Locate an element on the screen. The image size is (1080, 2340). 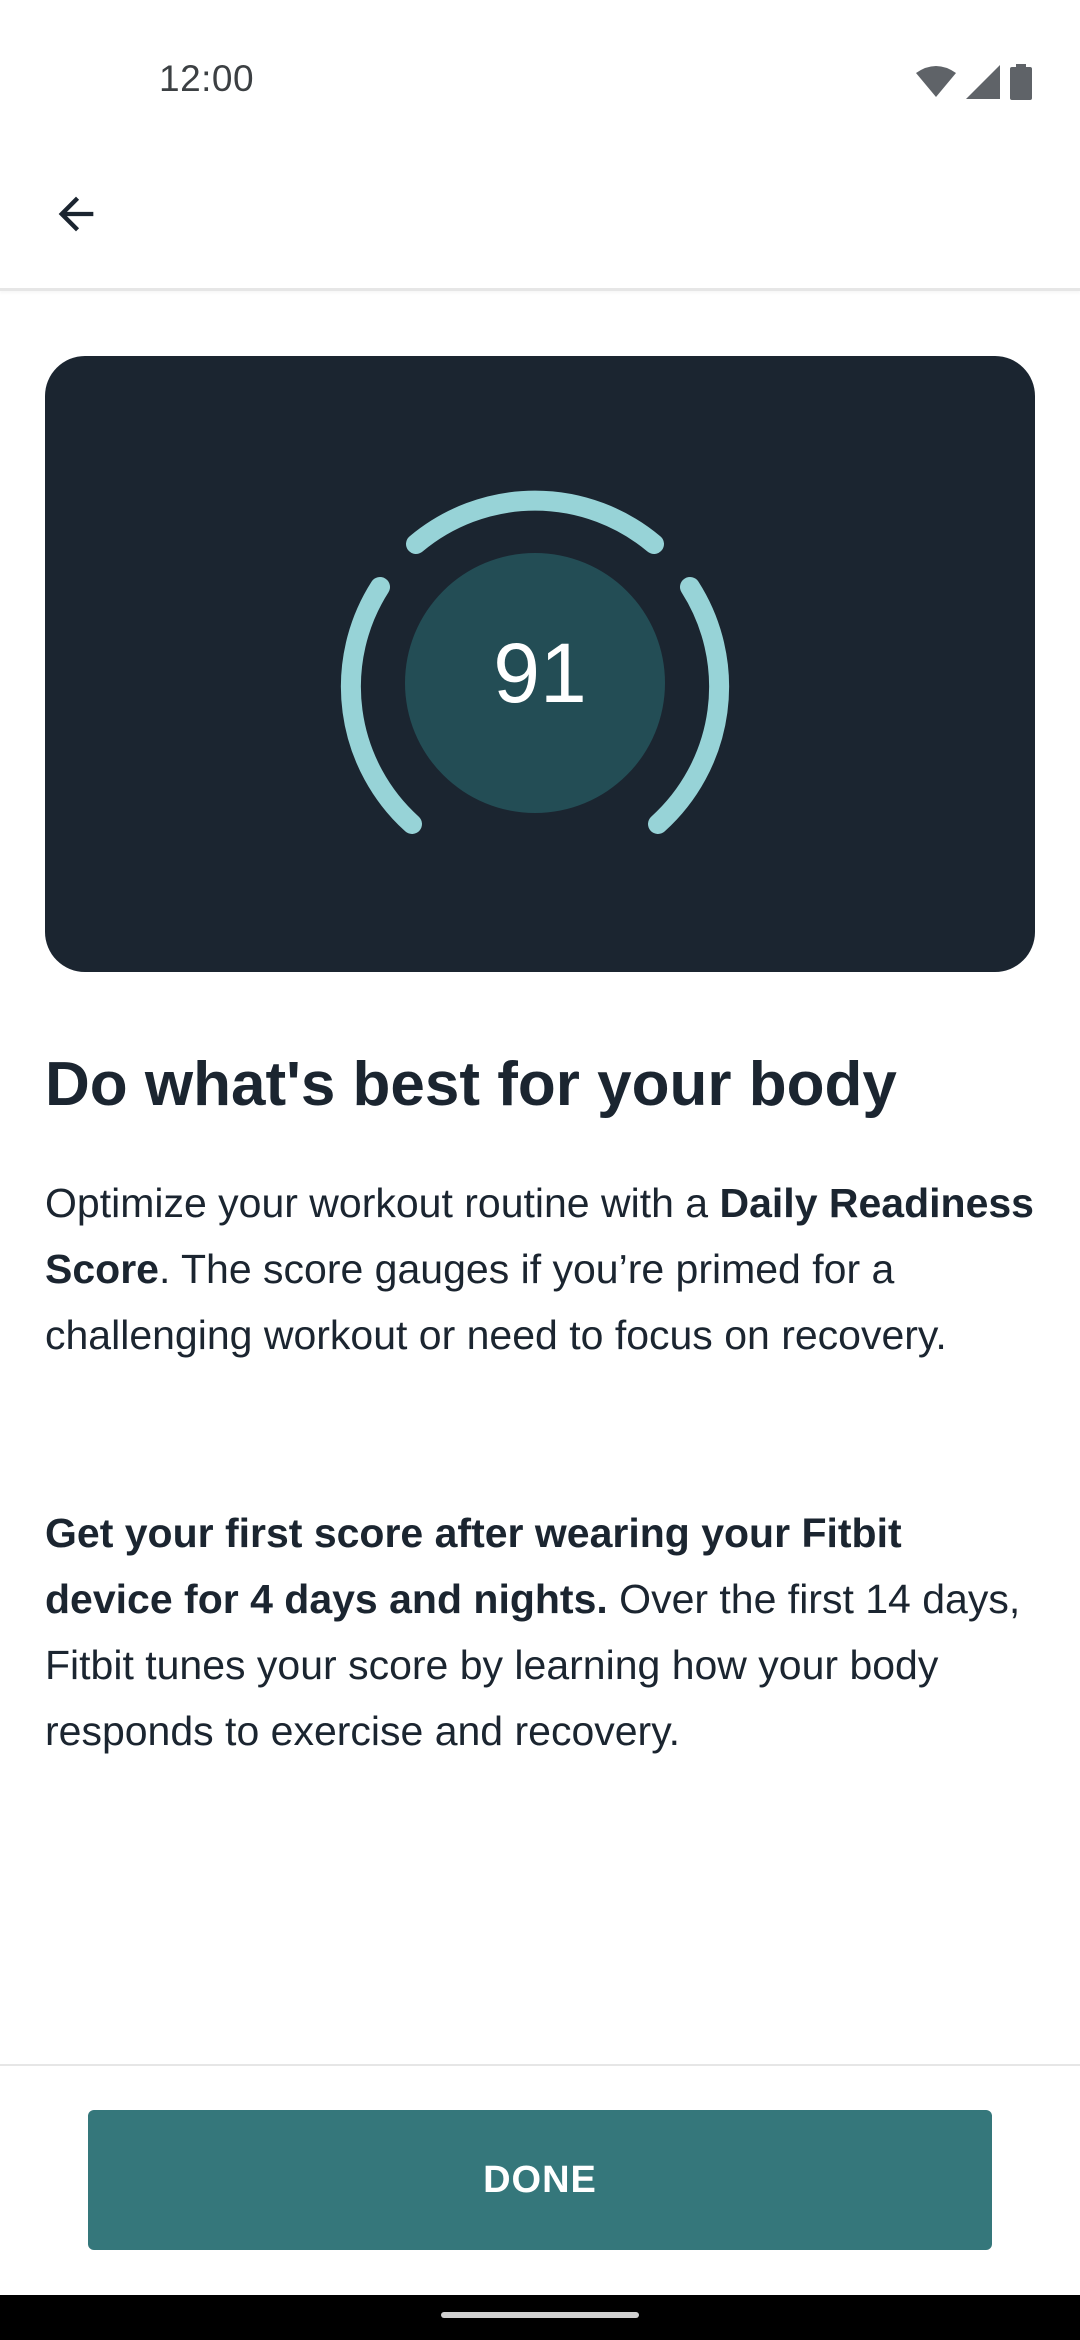
cellular-signal-icon is located at coordinates (983, 82).